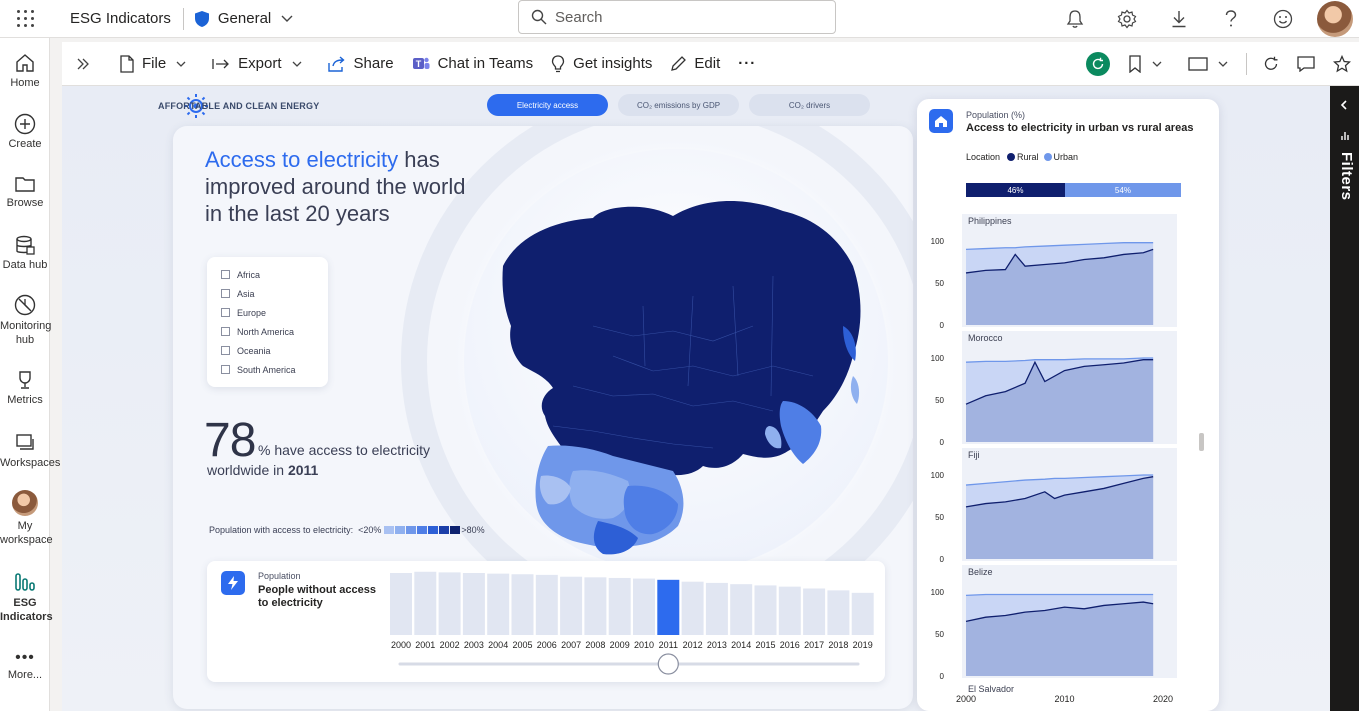 This screenshot has width=1359, height=711. Describe the element at coordinates (678, 105) in the screenshot. I see `tab-co2-emissions-by-gdp: CO₂ emissions by GDP` at that location.